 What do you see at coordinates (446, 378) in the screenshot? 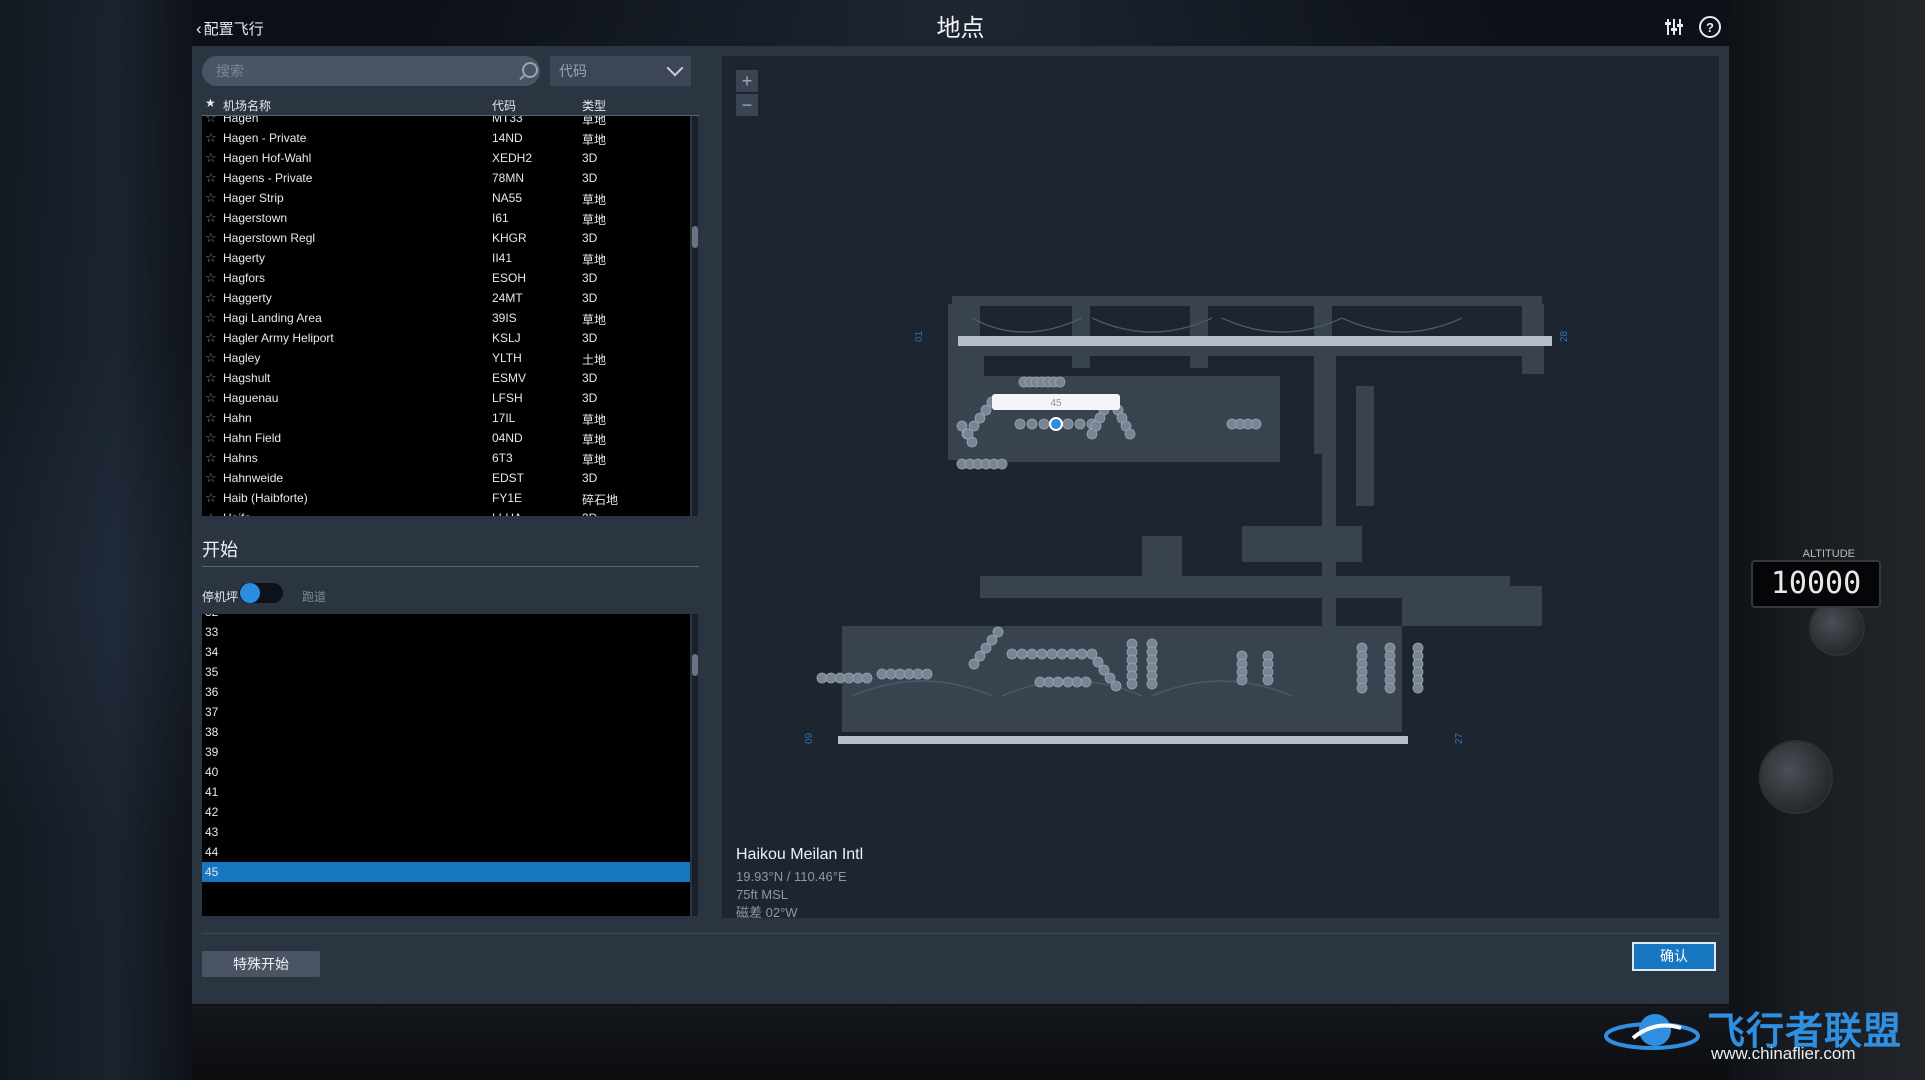
I see `airport-row: ☆ Hagshult ESMV 3D` at bounding box center [446, 378].